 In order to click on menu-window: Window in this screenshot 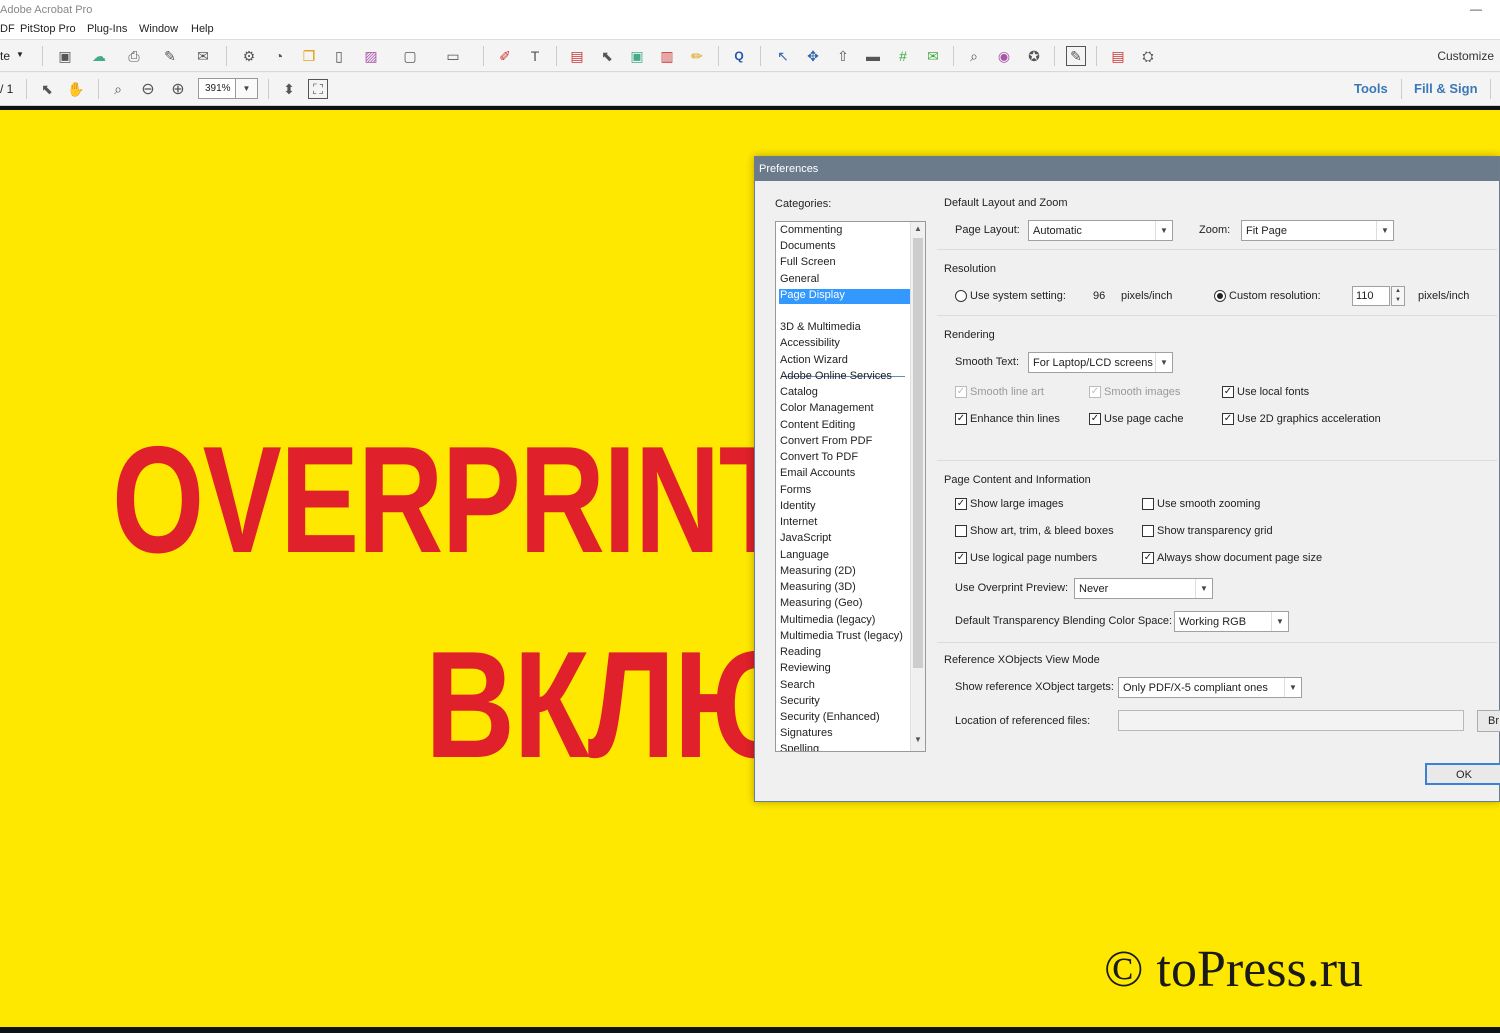, I will do `click(158, 29)`.